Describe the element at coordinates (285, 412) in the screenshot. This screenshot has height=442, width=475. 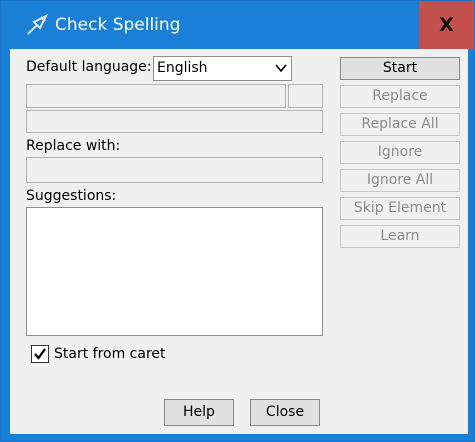
I see `close-button: Close` at that location.